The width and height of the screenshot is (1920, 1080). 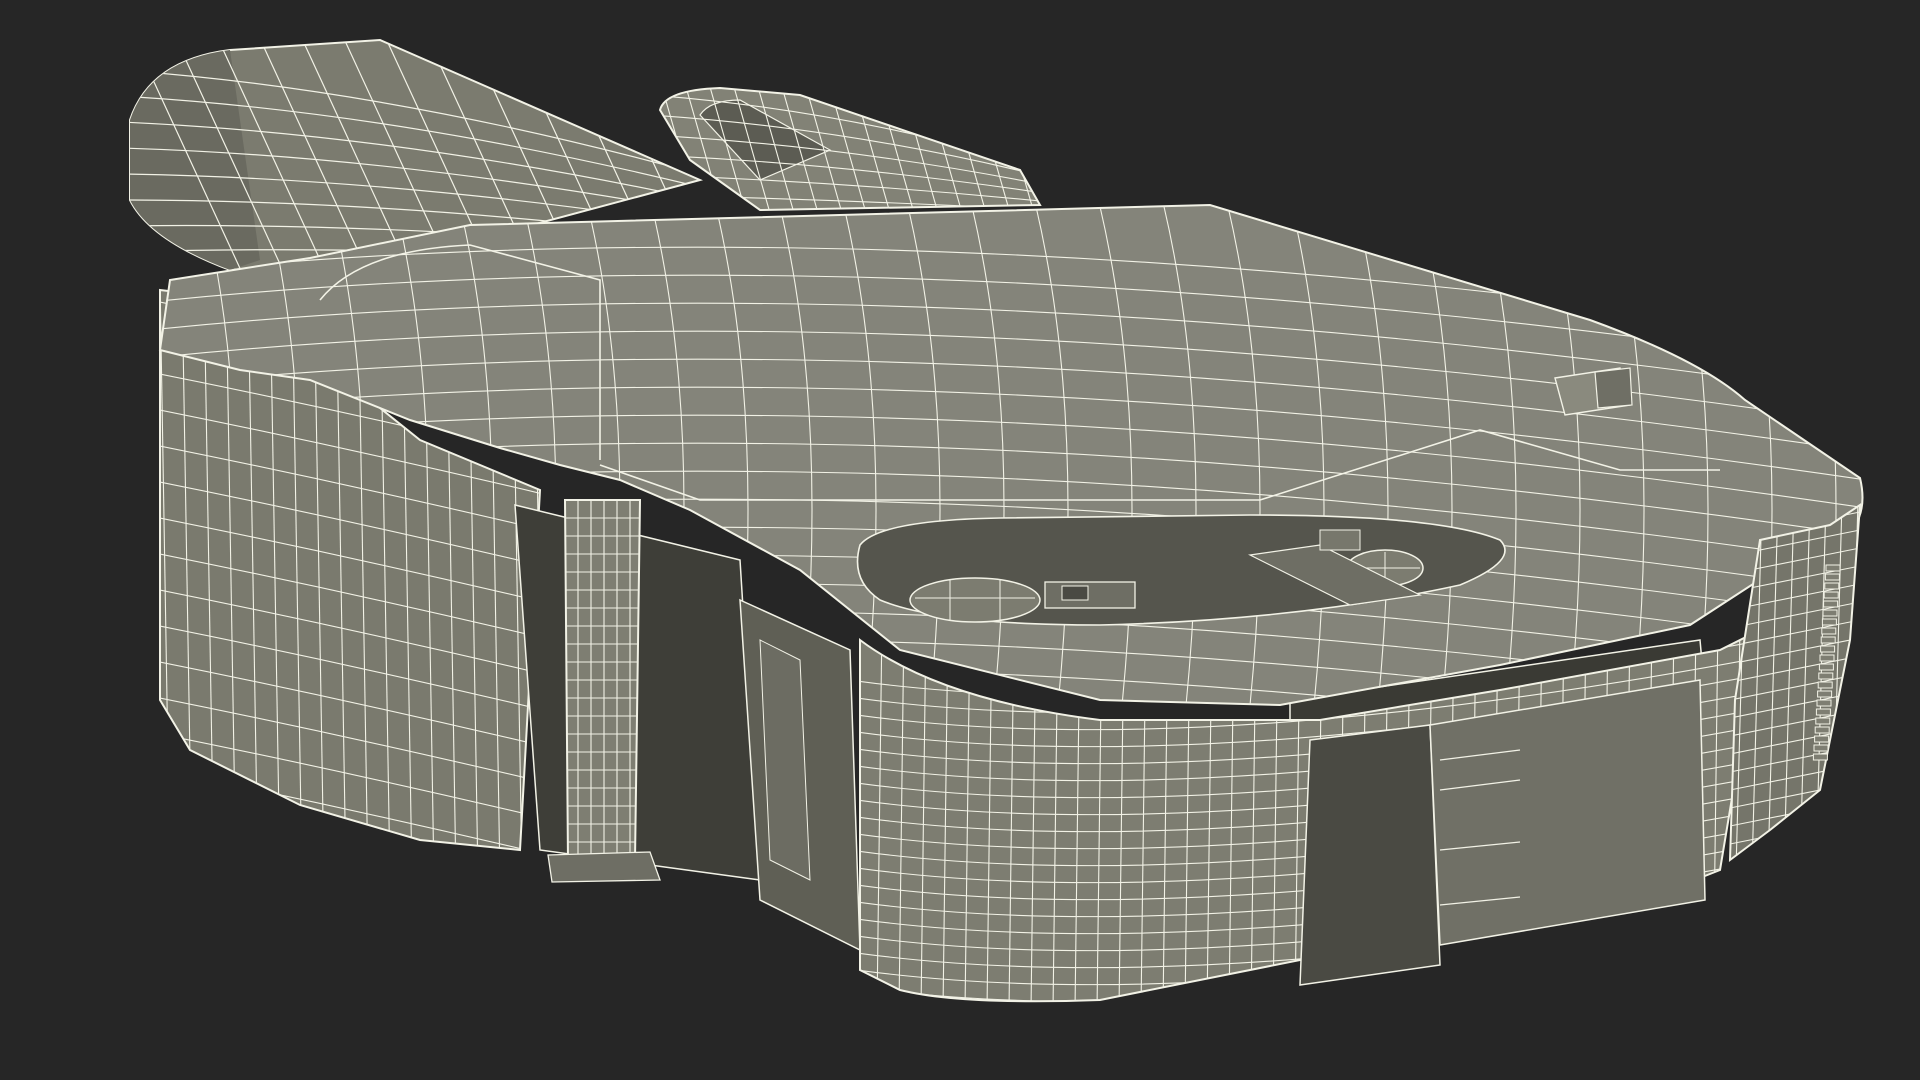 I want to click on trigger-lever, so click(x=850, y=149).